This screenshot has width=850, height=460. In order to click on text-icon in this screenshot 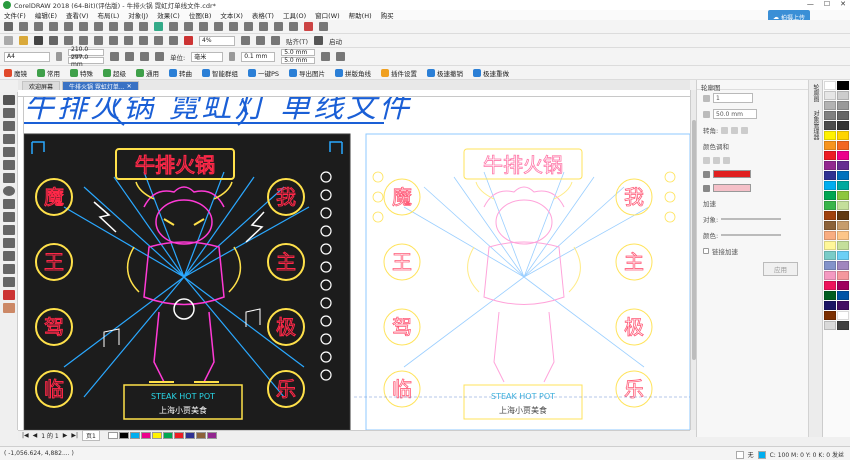, I will do `click(38, 26)`.